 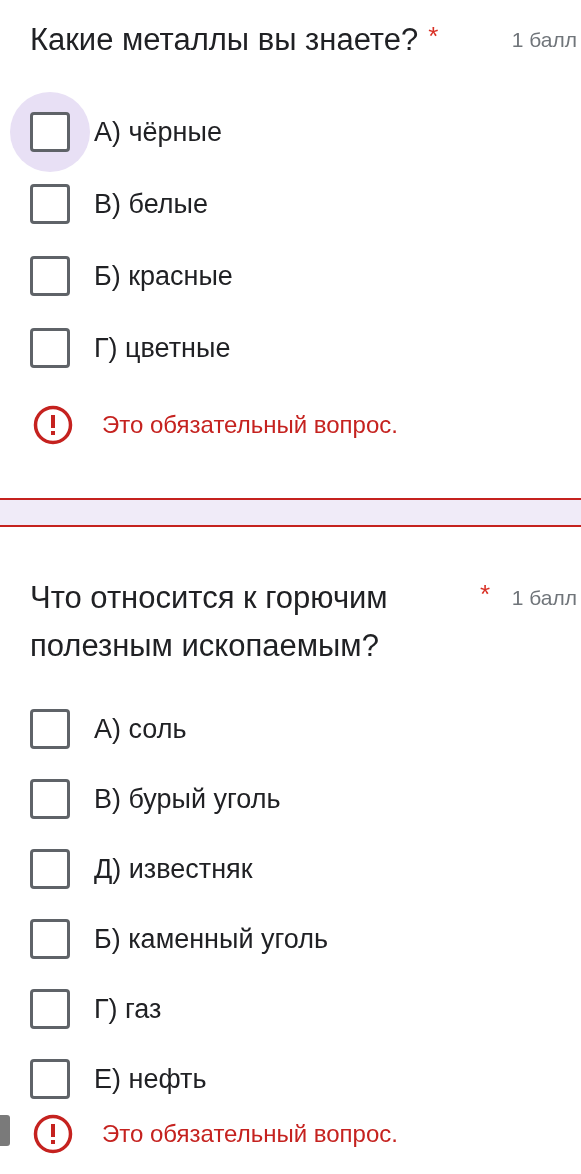 I want to click on option-label: В) белые, so click(x=151, y=204).